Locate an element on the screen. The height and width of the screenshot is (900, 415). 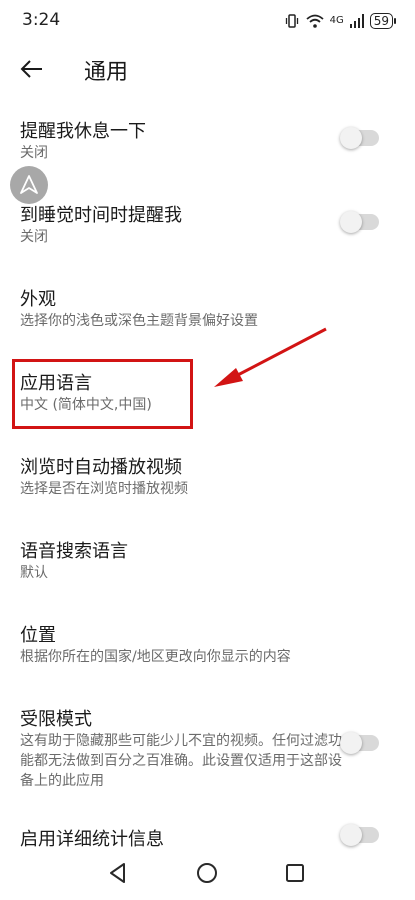
setting-location: 位置 根据你所在的国家/地区更改向你显示的内容 is located at coordinates (207, 646).